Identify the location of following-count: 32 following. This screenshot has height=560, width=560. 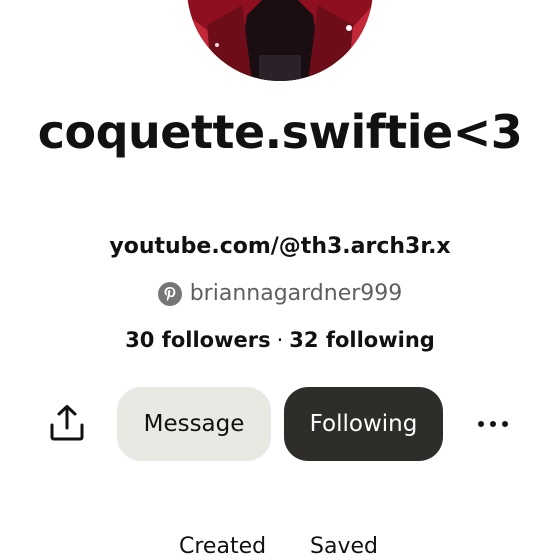
(362, 340).